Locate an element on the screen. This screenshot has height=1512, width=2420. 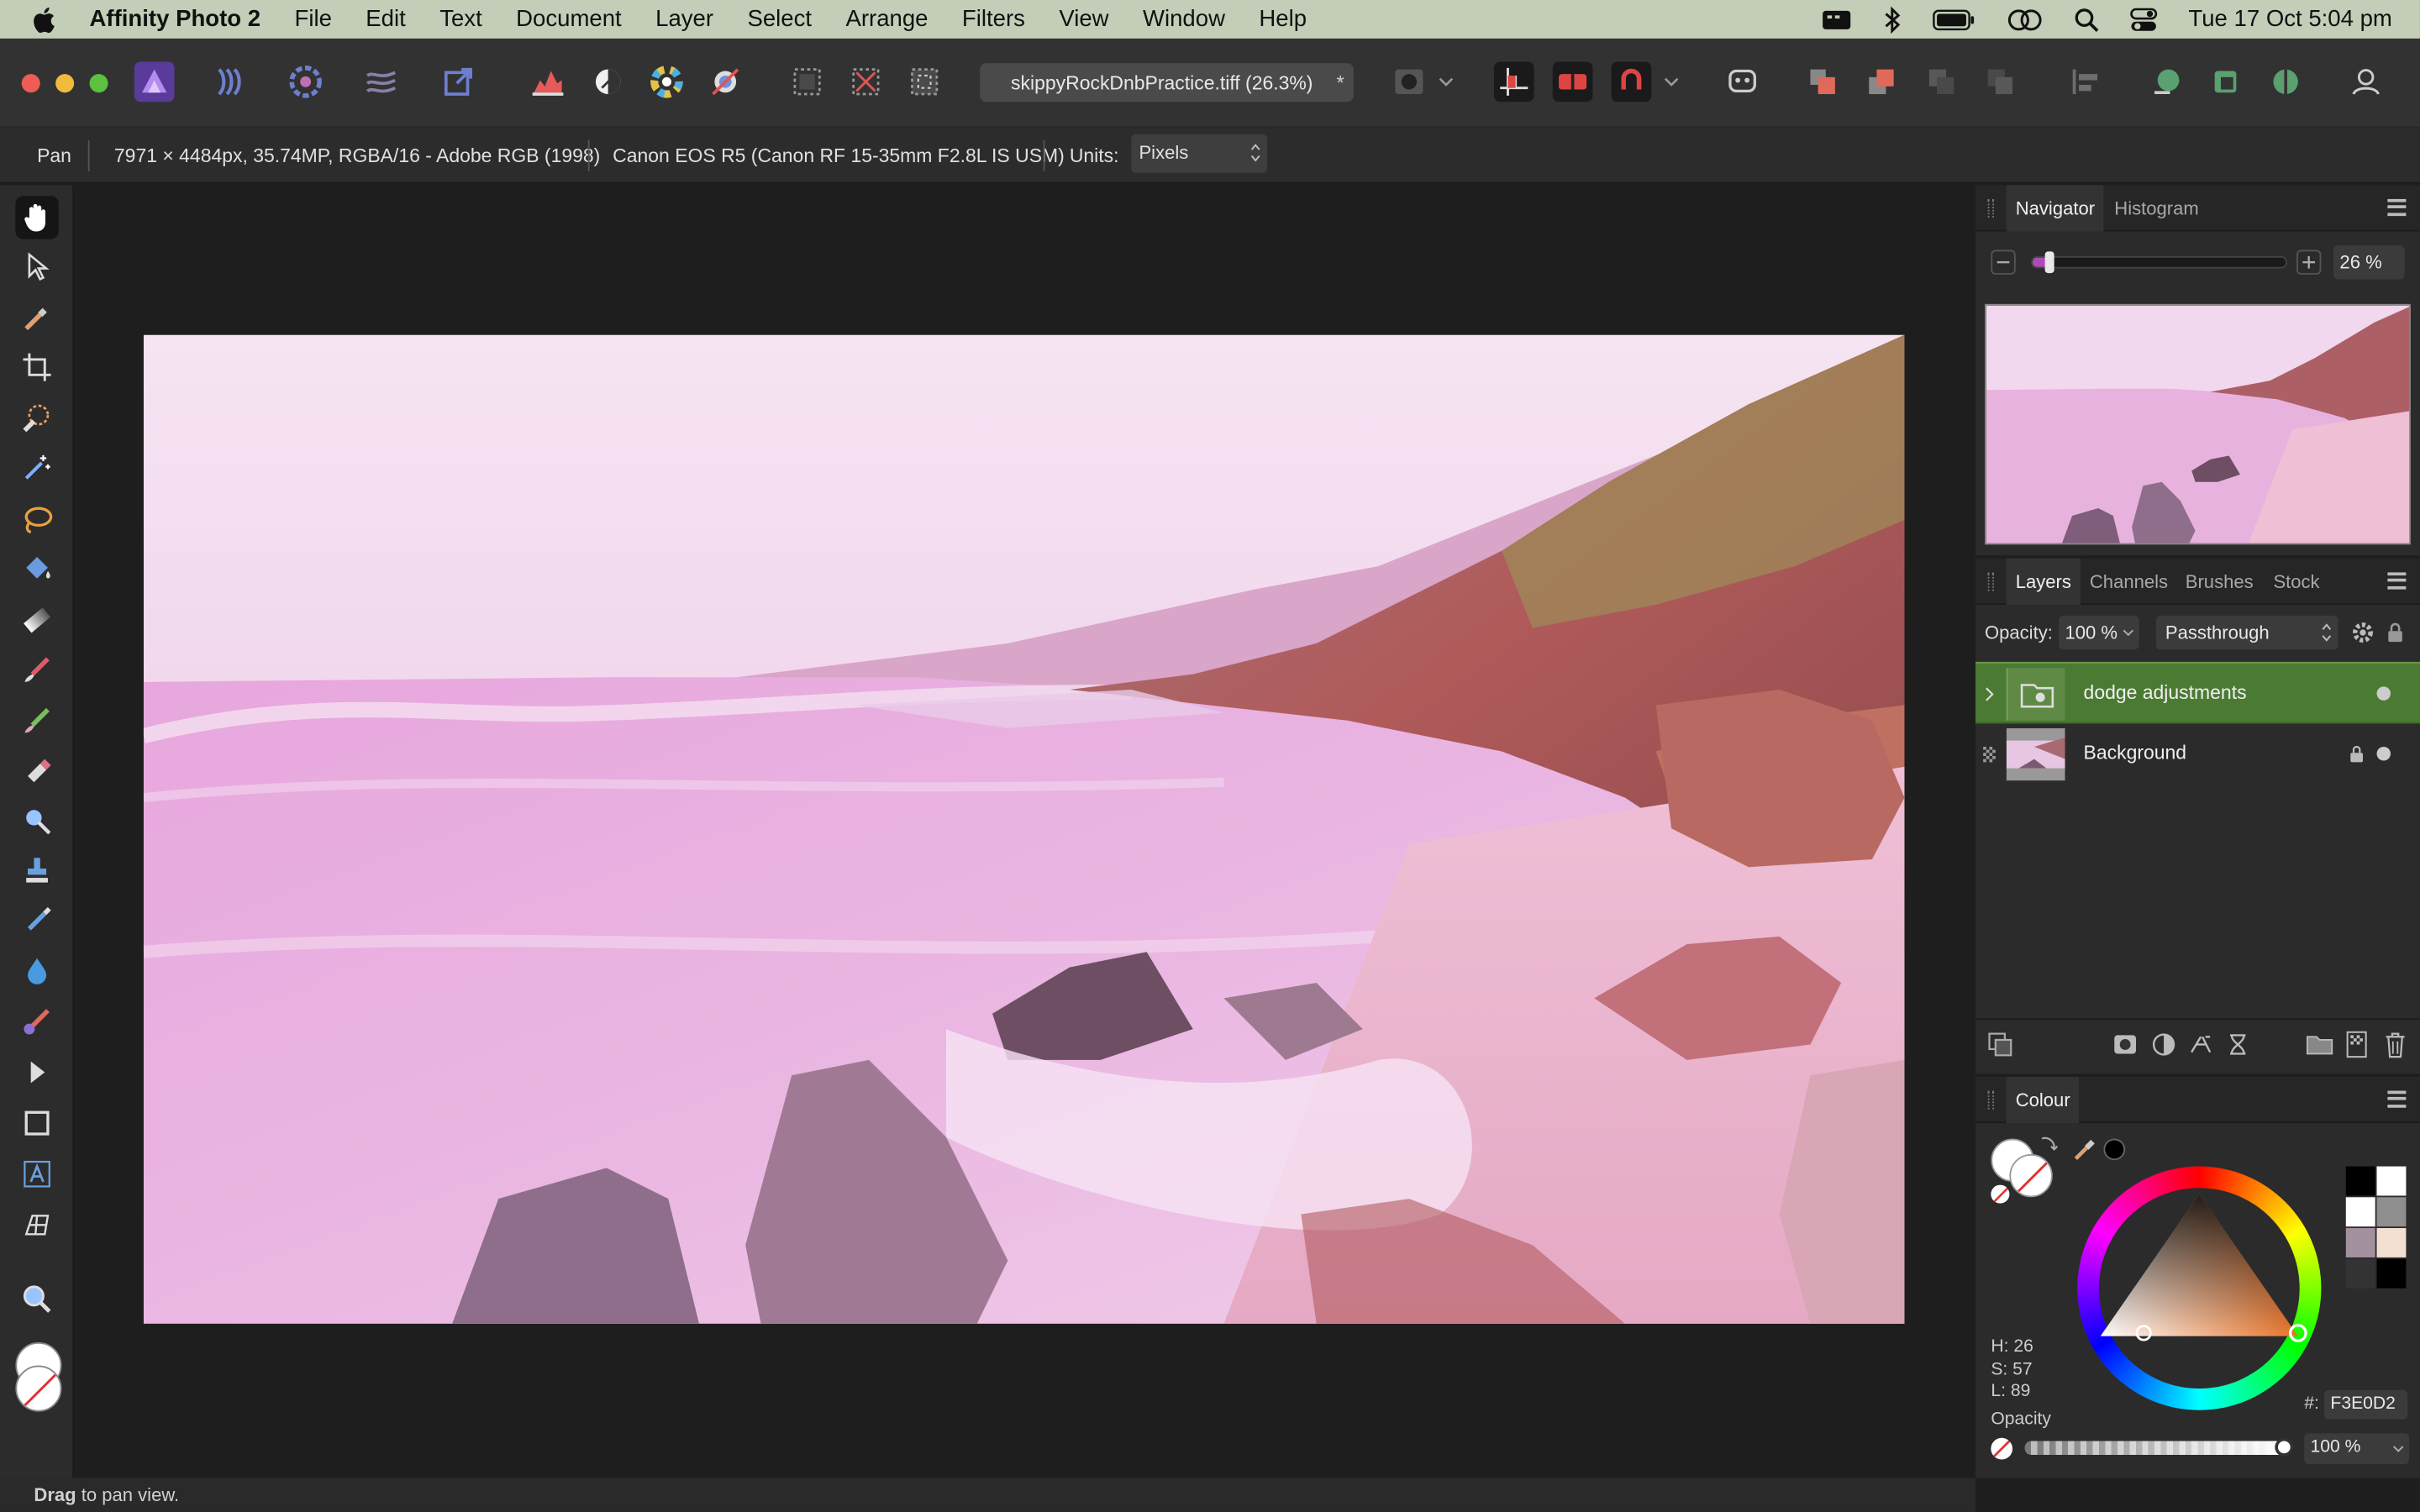
levels-adjustment-icon is located at coordinates (548, 81).